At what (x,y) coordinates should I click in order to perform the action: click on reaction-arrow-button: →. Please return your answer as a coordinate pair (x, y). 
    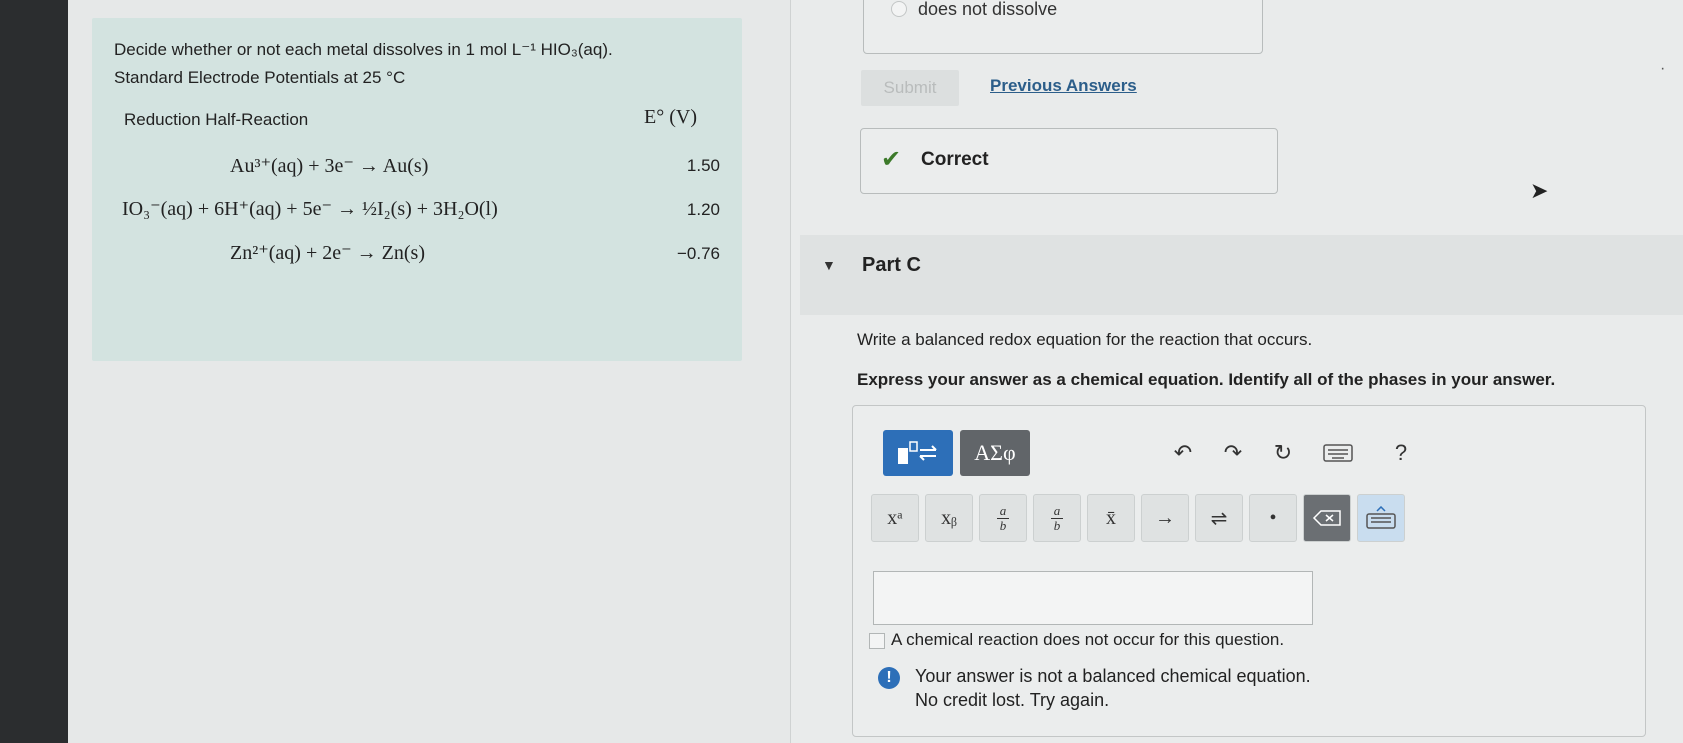
    Looking at the image, I should click on (1165, 518).